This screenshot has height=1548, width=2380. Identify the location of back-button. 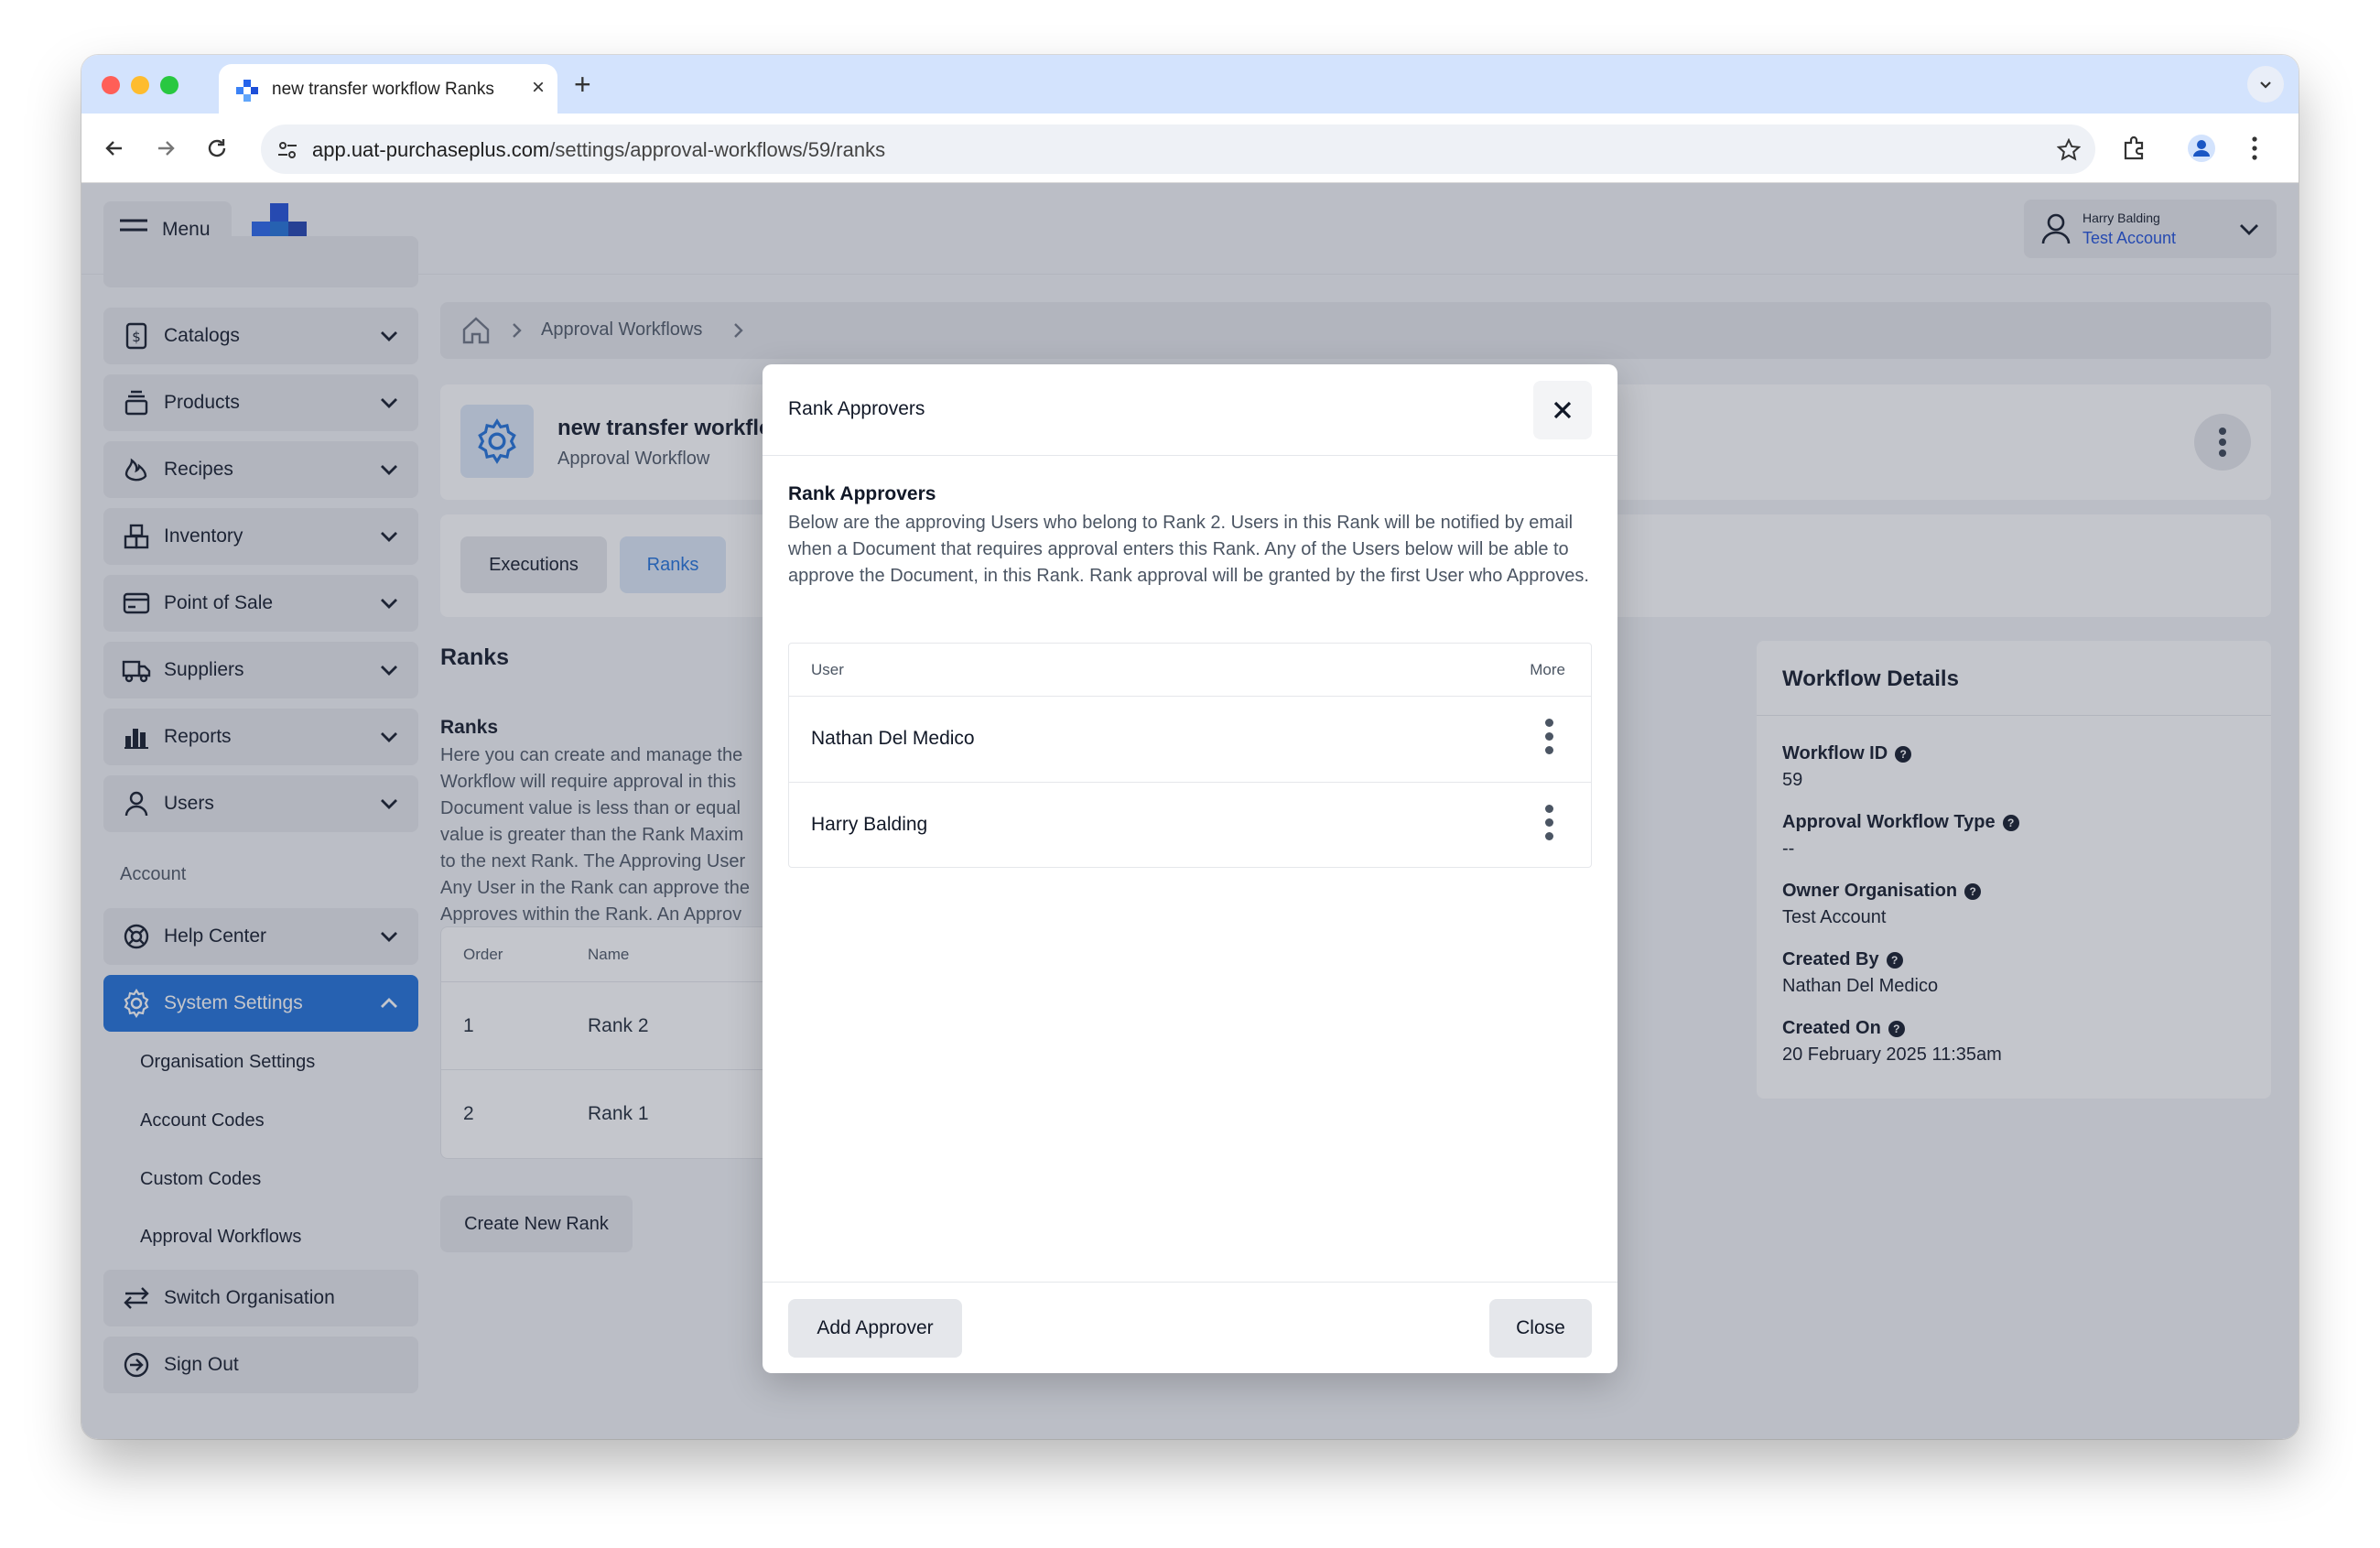
(114, 148).